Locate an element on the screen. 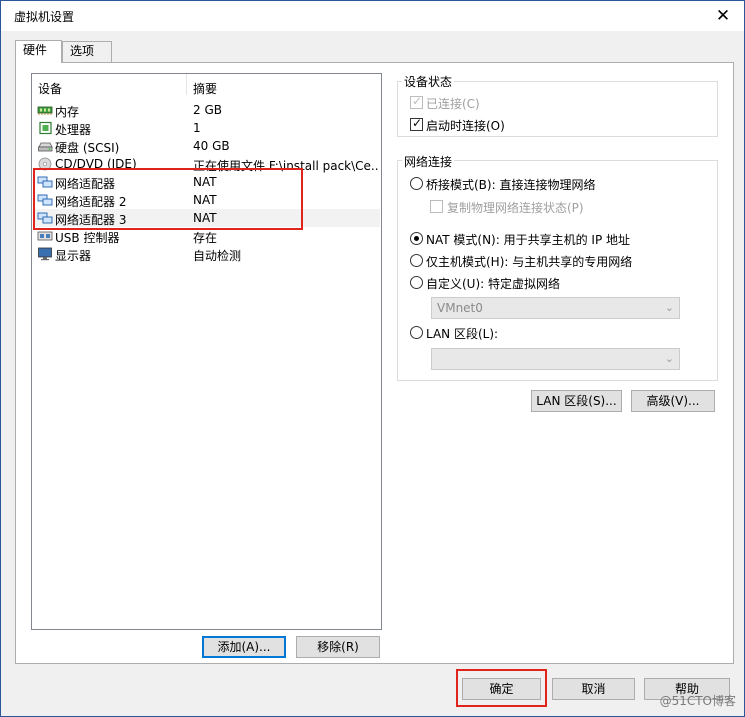 This screenshot has width=745, height=717. title-bar: 虚拟机设置 ✕ is located at coordinates (372, 16).